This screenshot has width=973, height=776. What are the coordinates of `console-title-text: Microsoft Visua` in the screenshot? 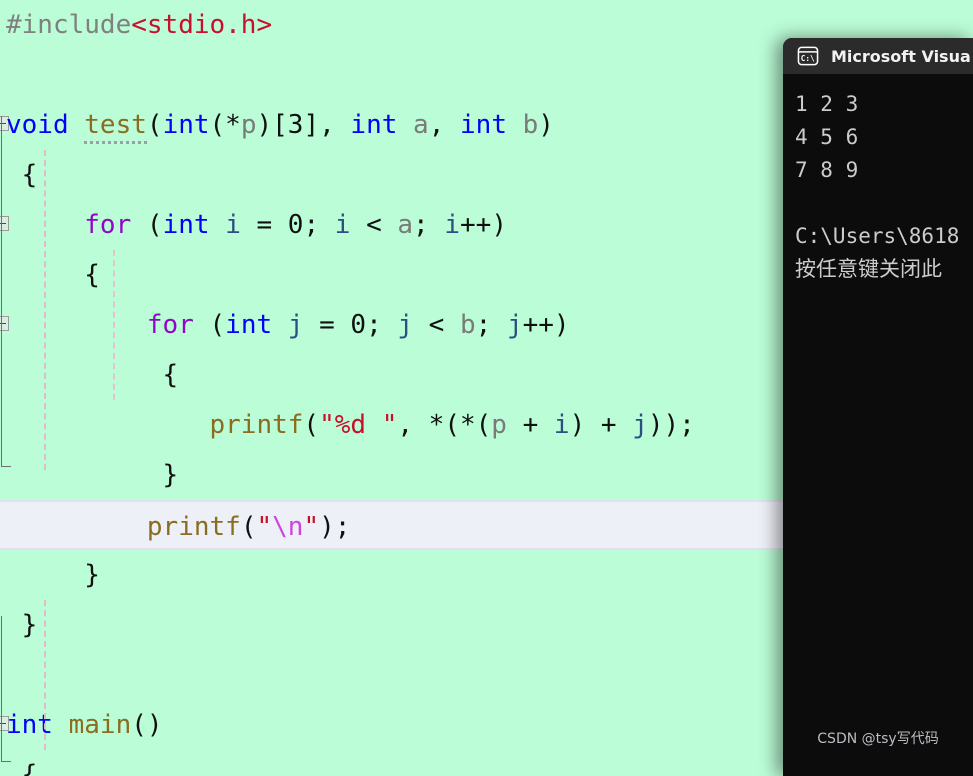 It's located at (901, 56).